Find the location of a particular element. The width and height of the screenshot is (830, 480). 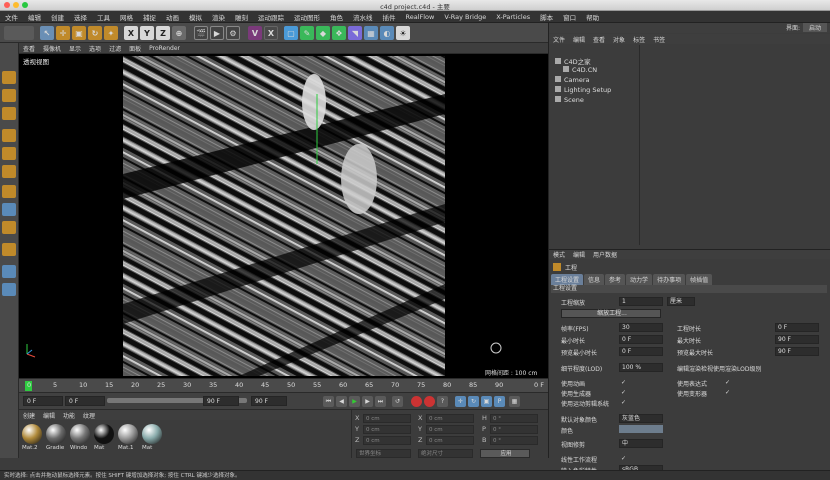

default-color-select: 灰蓝色 is located at coordinates (641, 418).